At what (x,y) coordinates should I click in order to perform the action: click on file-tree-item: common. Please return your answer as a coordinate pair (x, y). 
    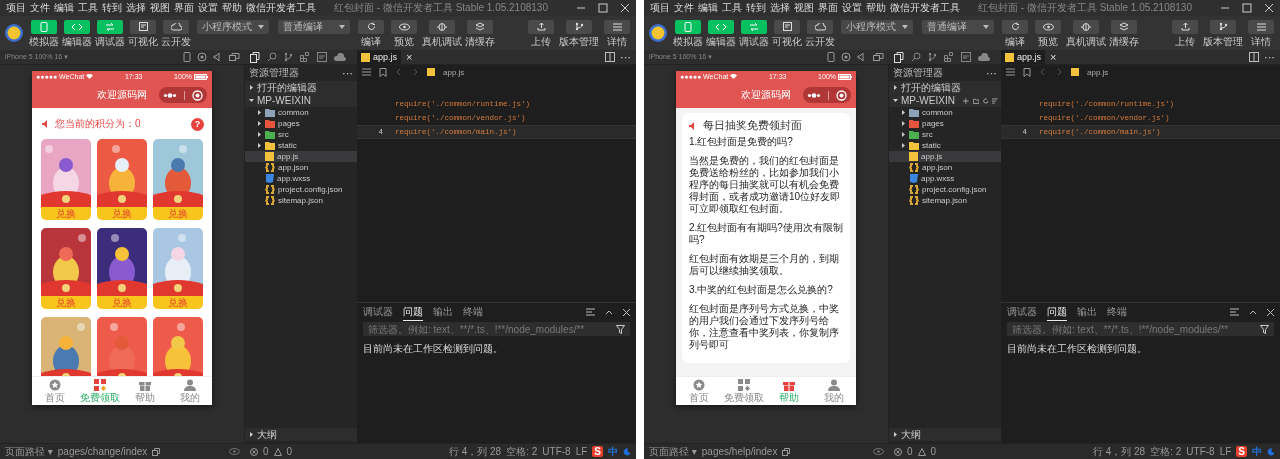
    Looking at the image, I should click on (301, 112).